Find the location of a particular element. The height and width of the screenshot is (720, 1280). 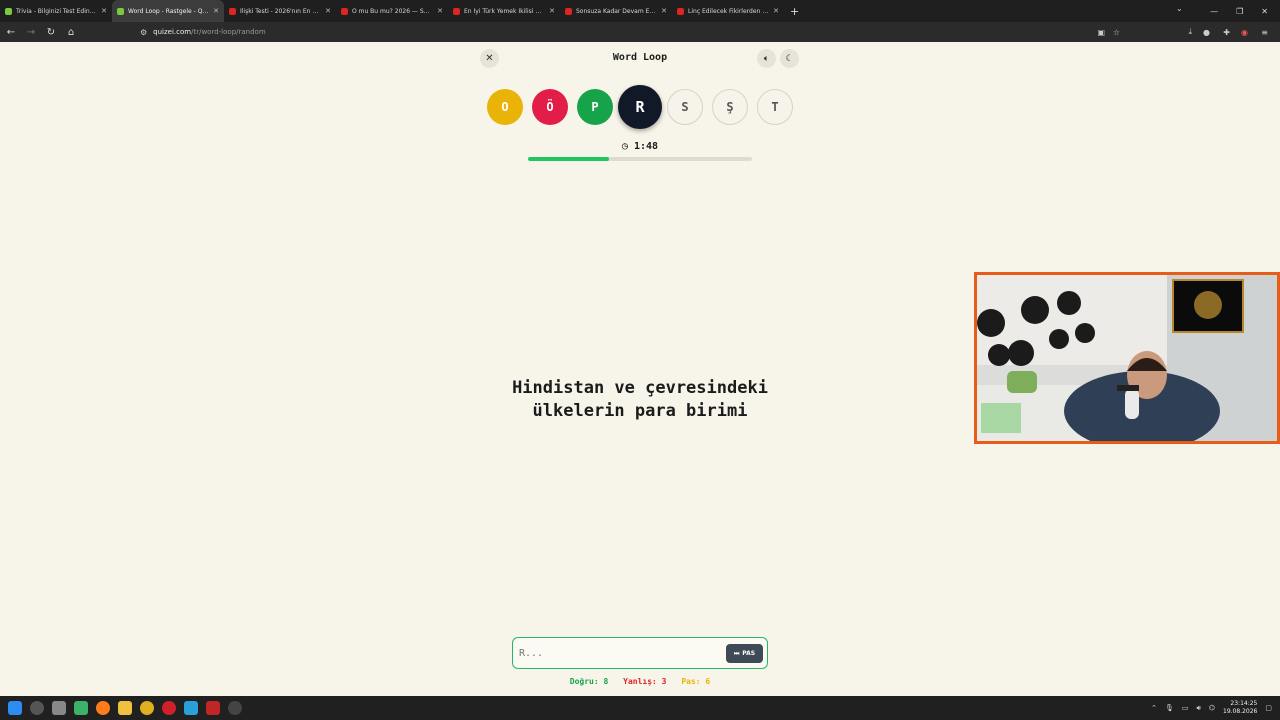

letter-circle-current: R is located at coordinates (640, 107).